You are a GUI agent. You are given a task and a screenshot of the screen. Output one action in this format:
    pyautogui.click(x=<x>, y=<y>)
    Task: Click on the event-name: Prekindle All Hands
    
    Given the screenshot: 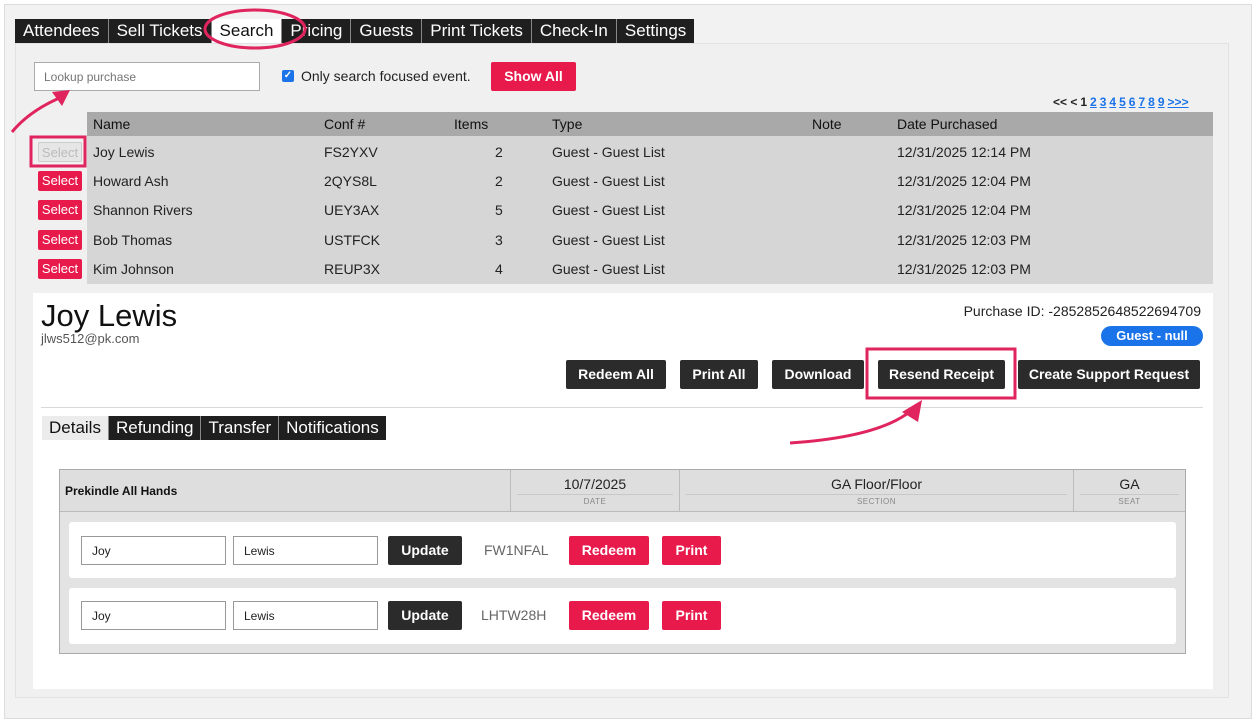 What is the action you would take?
    pyautogui.click(x=121, y=491)
    